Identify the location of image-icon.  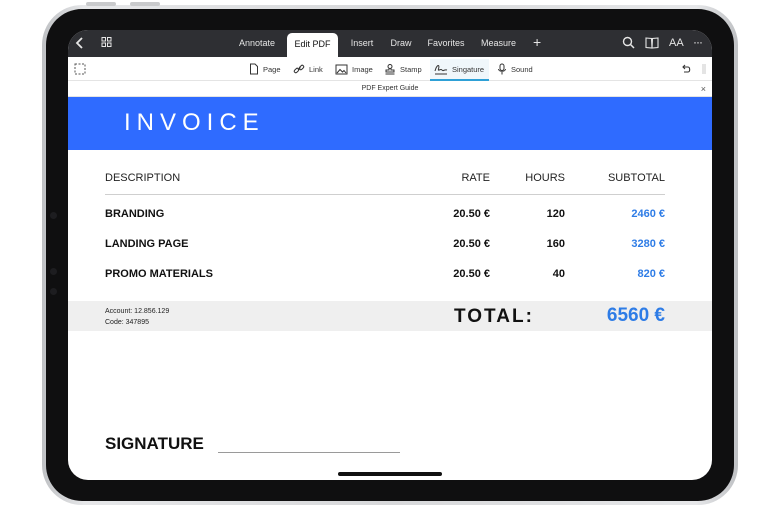
(341, 69).